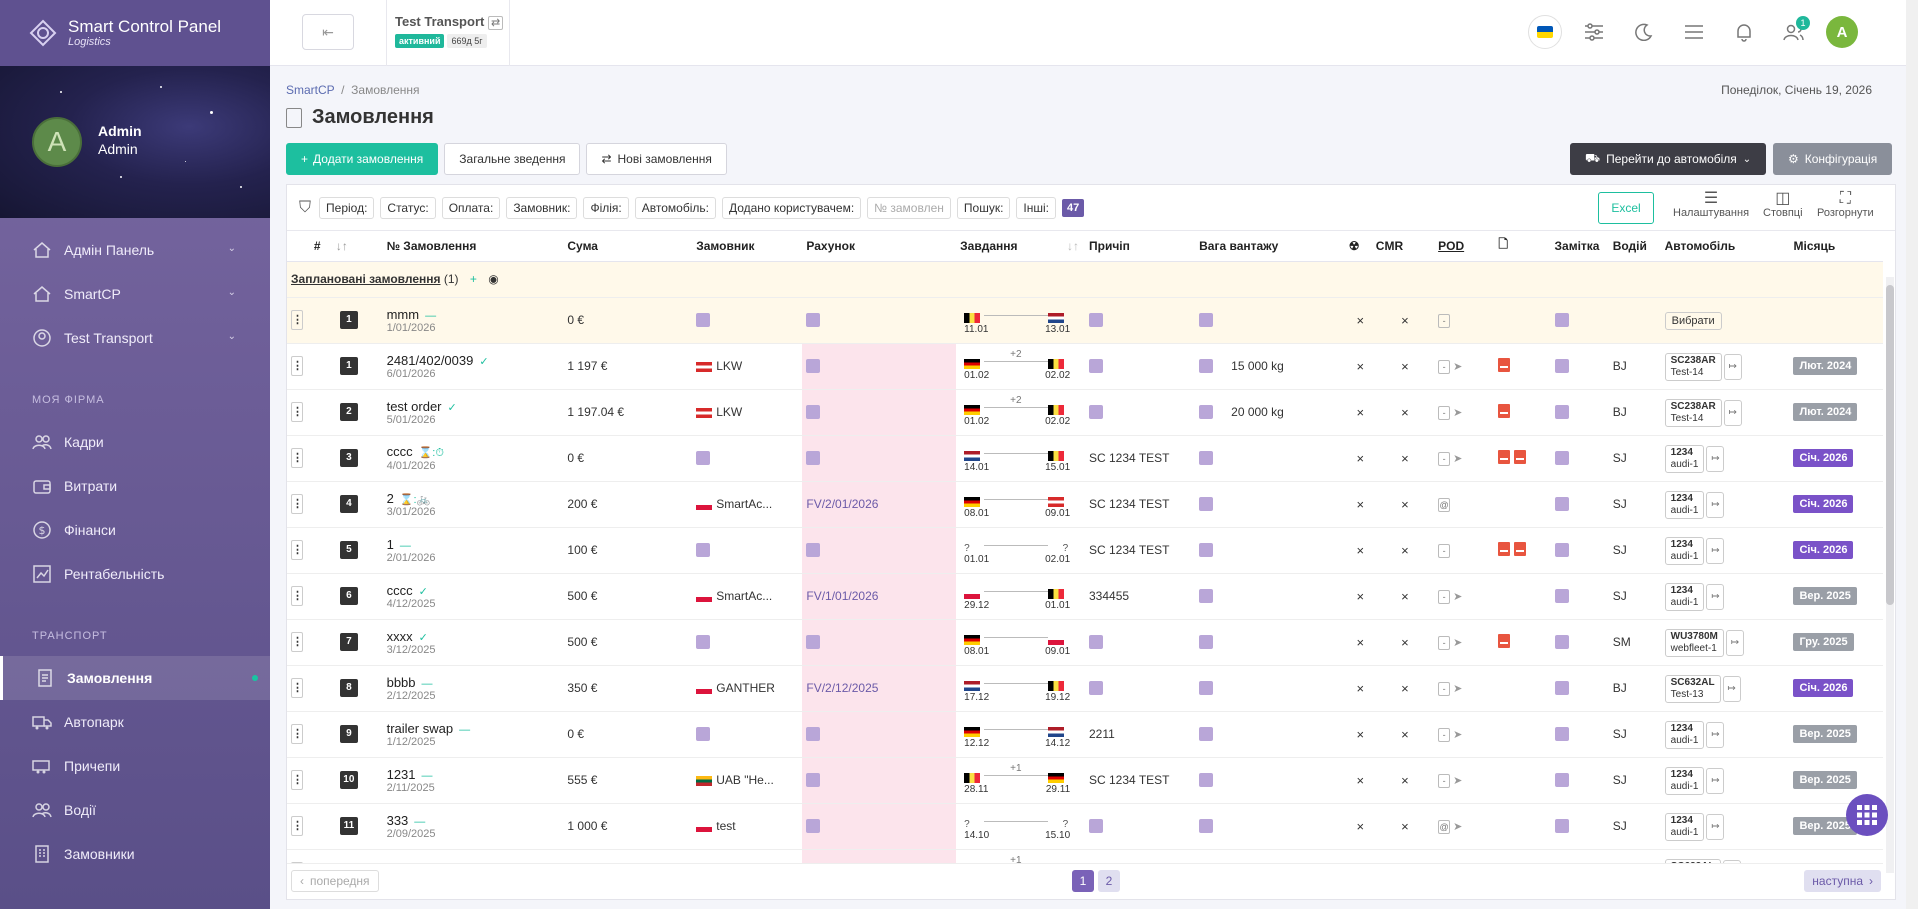 The height and width of the screenshot is (909, 1918). I want to click on order-number: bbbb, so click(401, 682).